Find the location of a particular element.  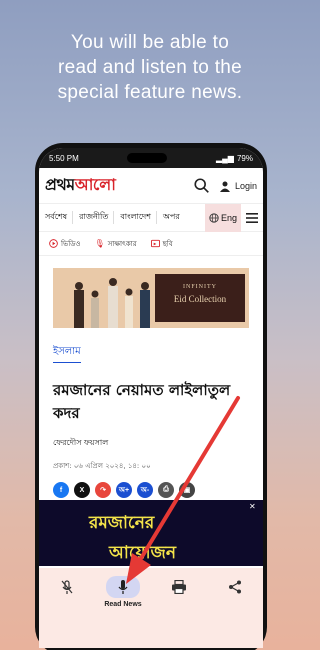

x-icon: X is located at coordinates (82, 490).